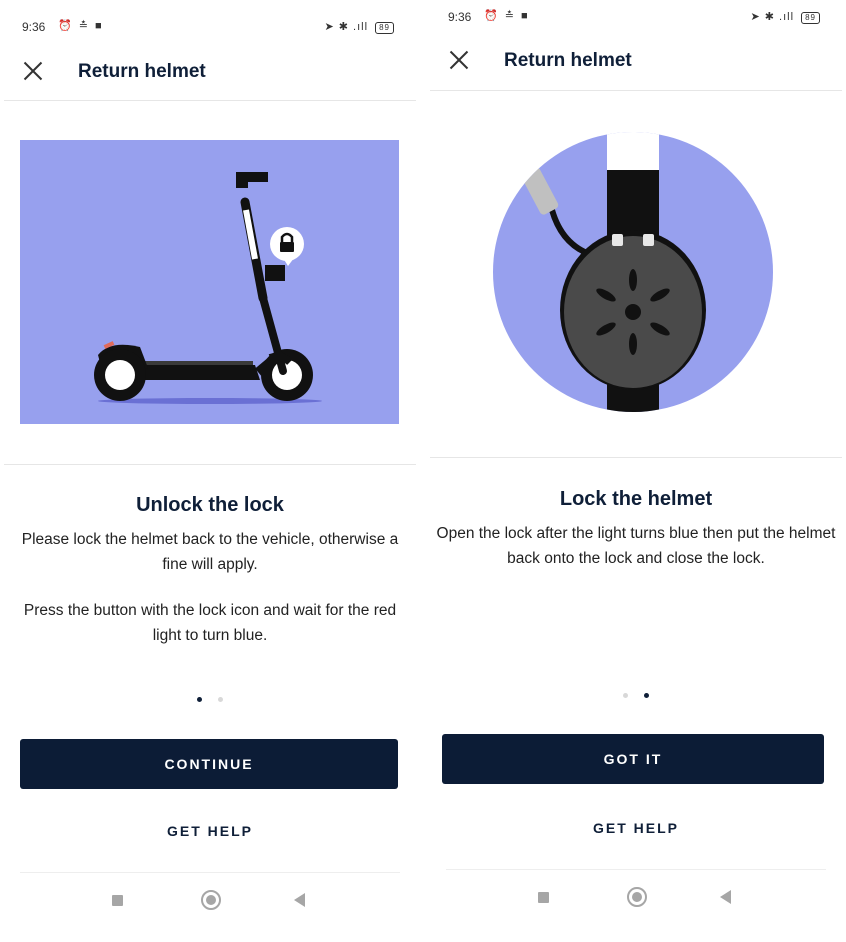 The width and height of the screenshot is (846, 942). What do you see at coordinates (636, 499) in the screenshot?
I see `step-heading: Lock the helmet` at bounding box center [636, 499].